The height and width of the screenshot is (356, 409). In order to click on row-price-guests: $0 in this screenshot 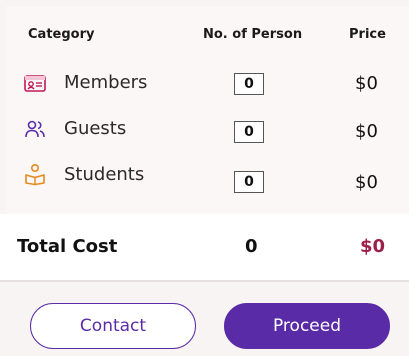, I will do `click(366, 131)`.